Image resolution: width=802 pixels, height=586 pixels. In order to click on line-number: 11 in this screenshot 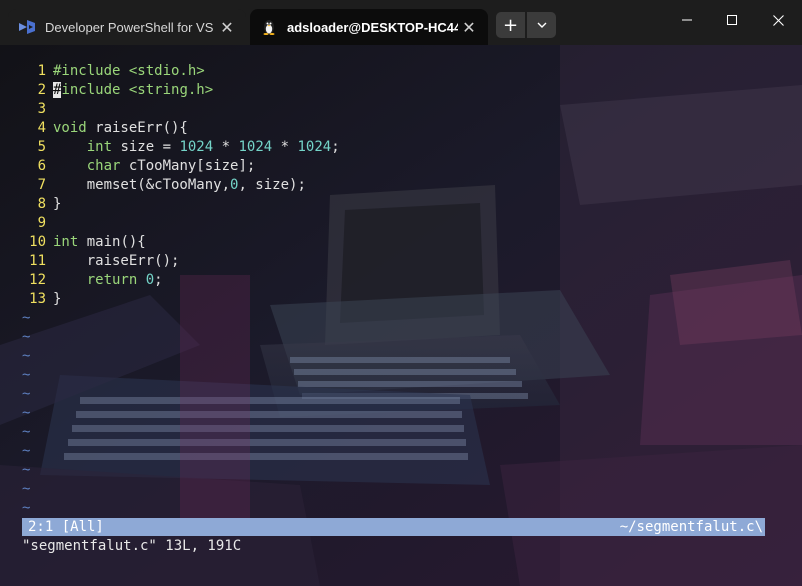, I will do `click(37, 261)`.